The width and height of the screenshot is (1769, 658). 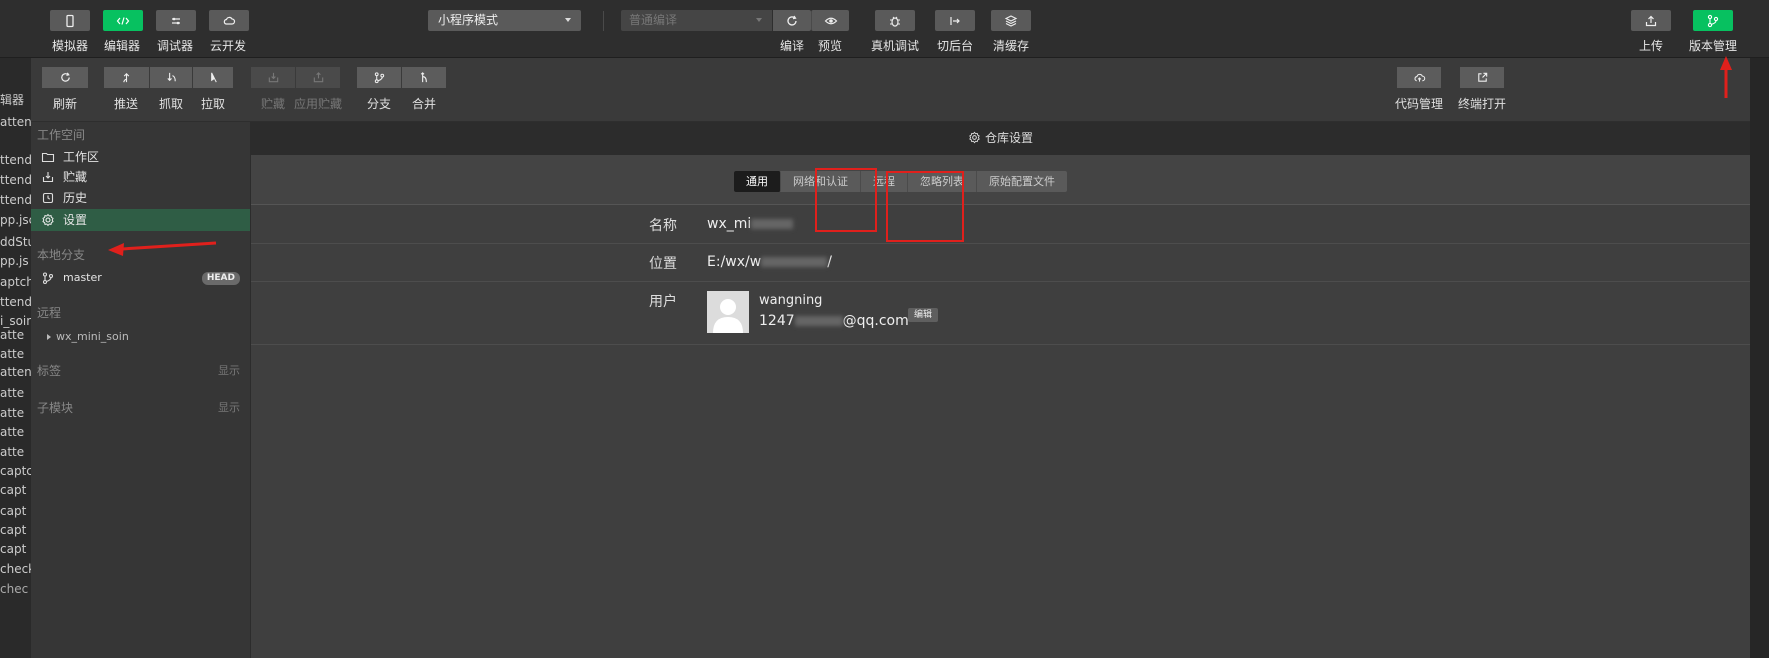 I want to click on compile-select: 普通编译, so click(x=696, y=20).